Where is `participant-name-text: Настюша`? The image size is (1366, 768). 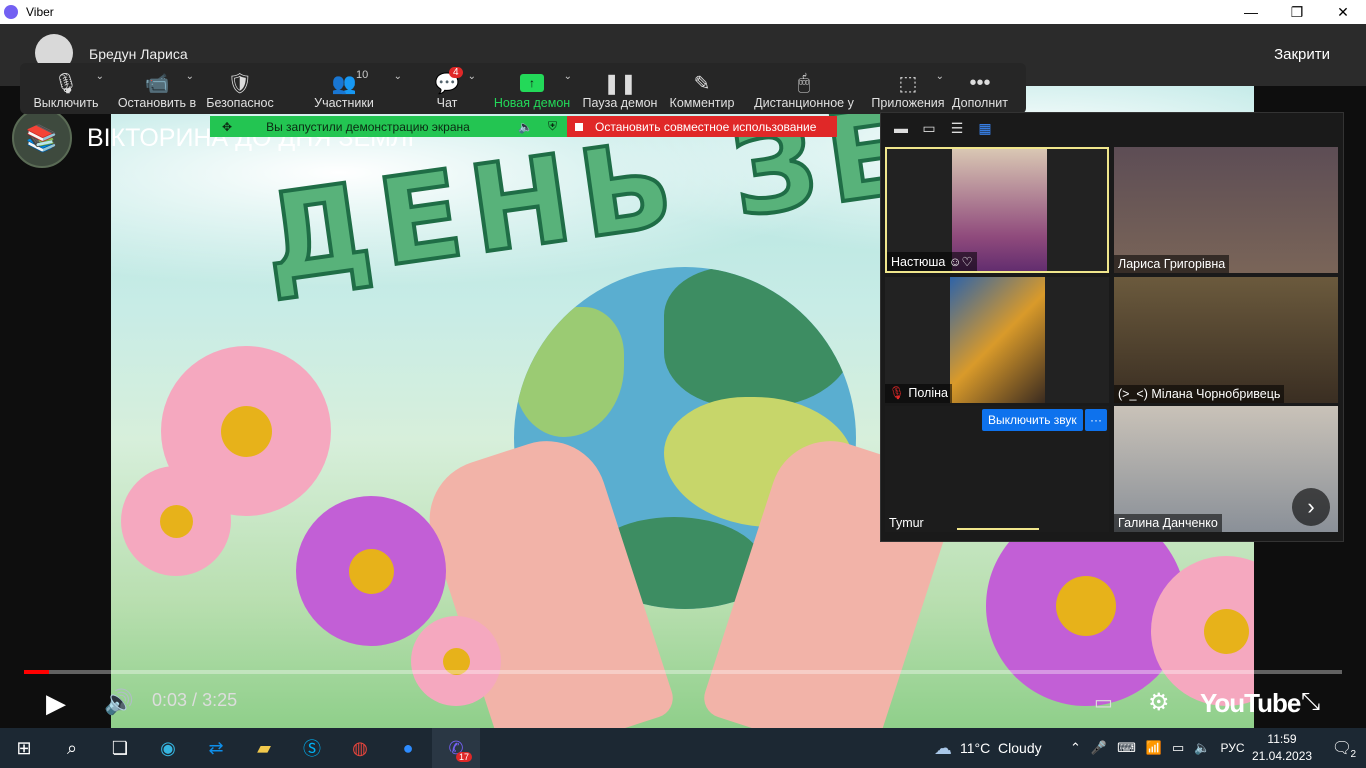
participant-name-text: Настюша is located at coordinates (918, 262).